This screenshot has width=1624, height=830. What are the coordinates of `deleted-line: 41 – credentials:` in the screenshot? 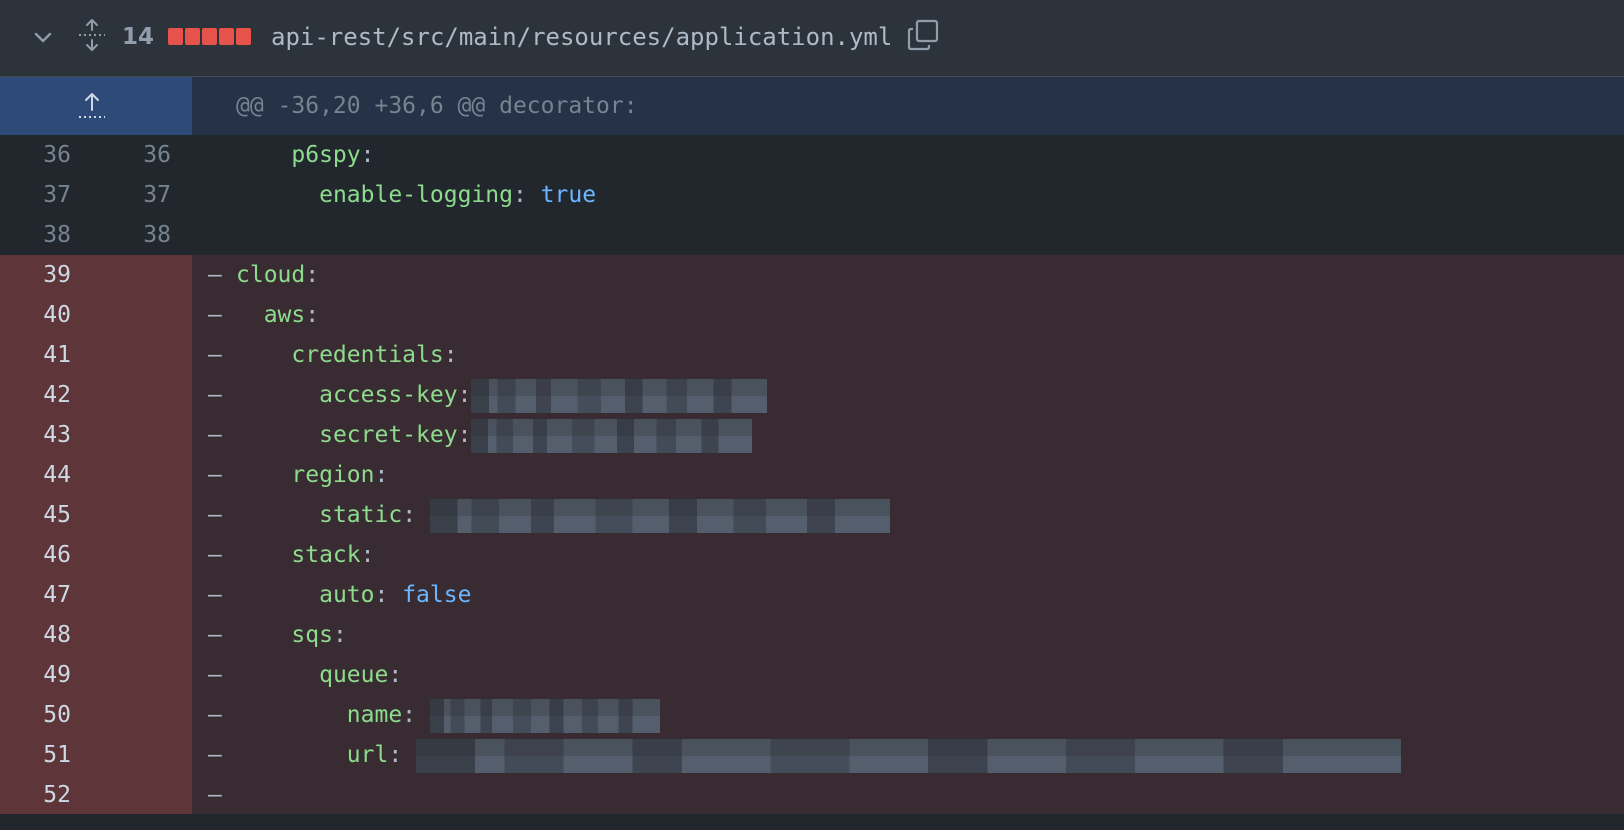 It's located at (812, 355).